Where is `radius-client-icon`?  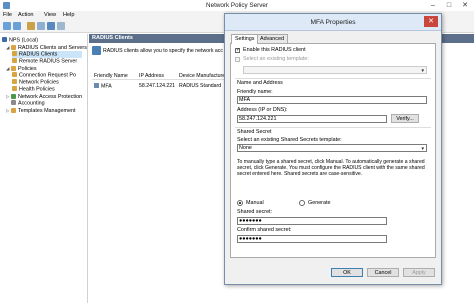 radius-client-icon is located at coordinates (96, 85).